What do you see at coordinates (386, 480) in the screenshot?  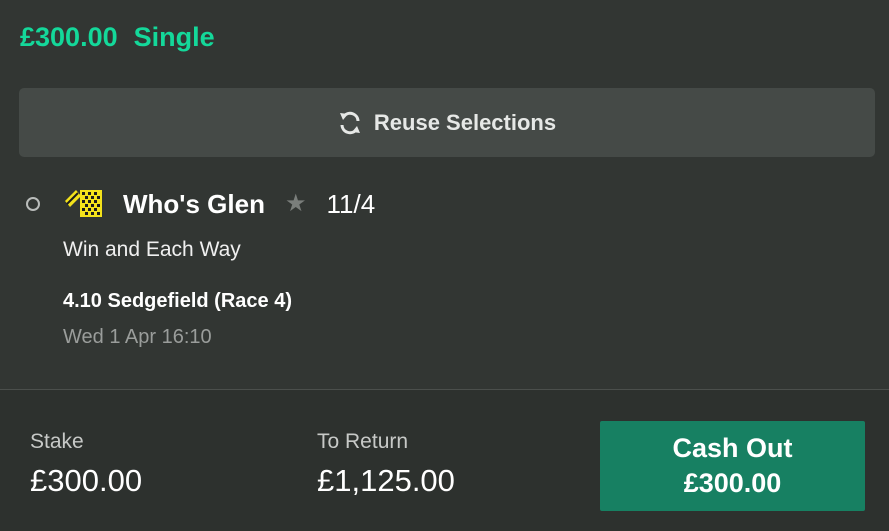 I see `return-value: £1,125.00` at bounding box center [386, 480].